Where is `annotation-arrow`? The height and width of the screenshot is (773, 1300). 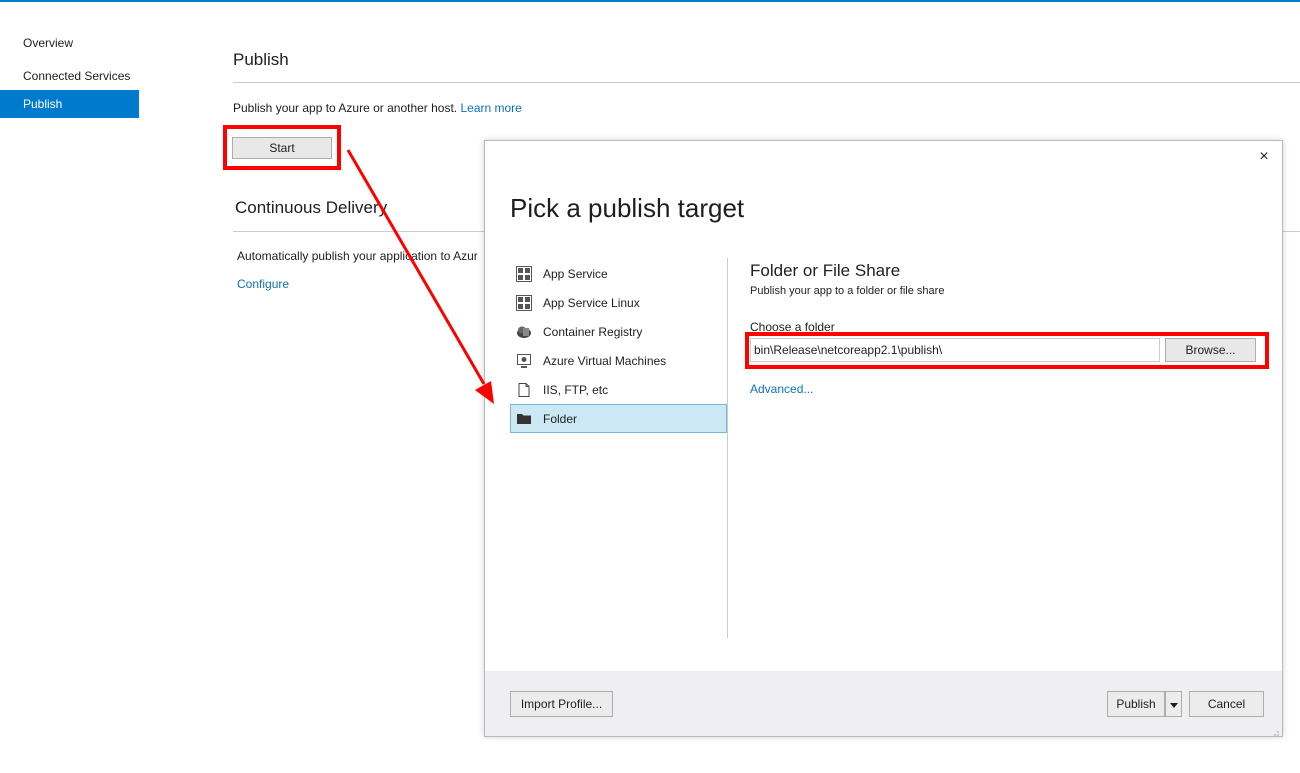 annotation-arrow is located at coordinates (420, 276).